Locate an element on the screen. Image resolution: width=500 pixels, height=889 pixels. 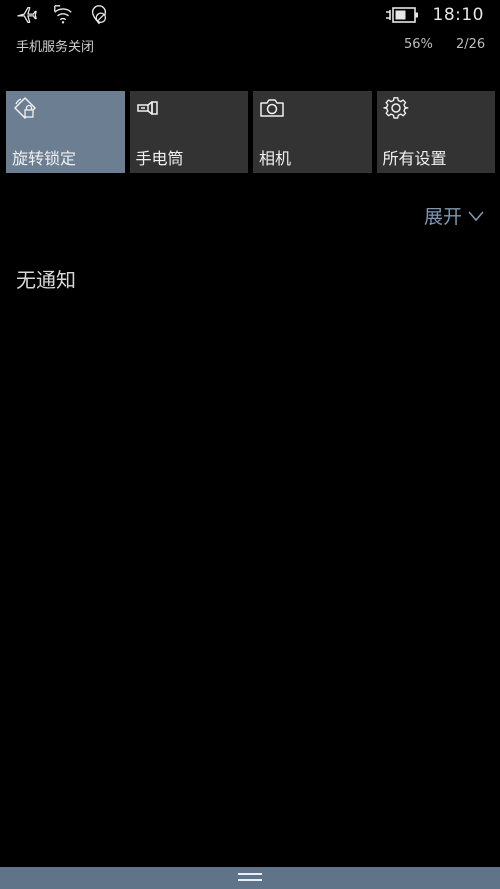
service-status: 手机服务关闭 is located at coordinates (55, 47).